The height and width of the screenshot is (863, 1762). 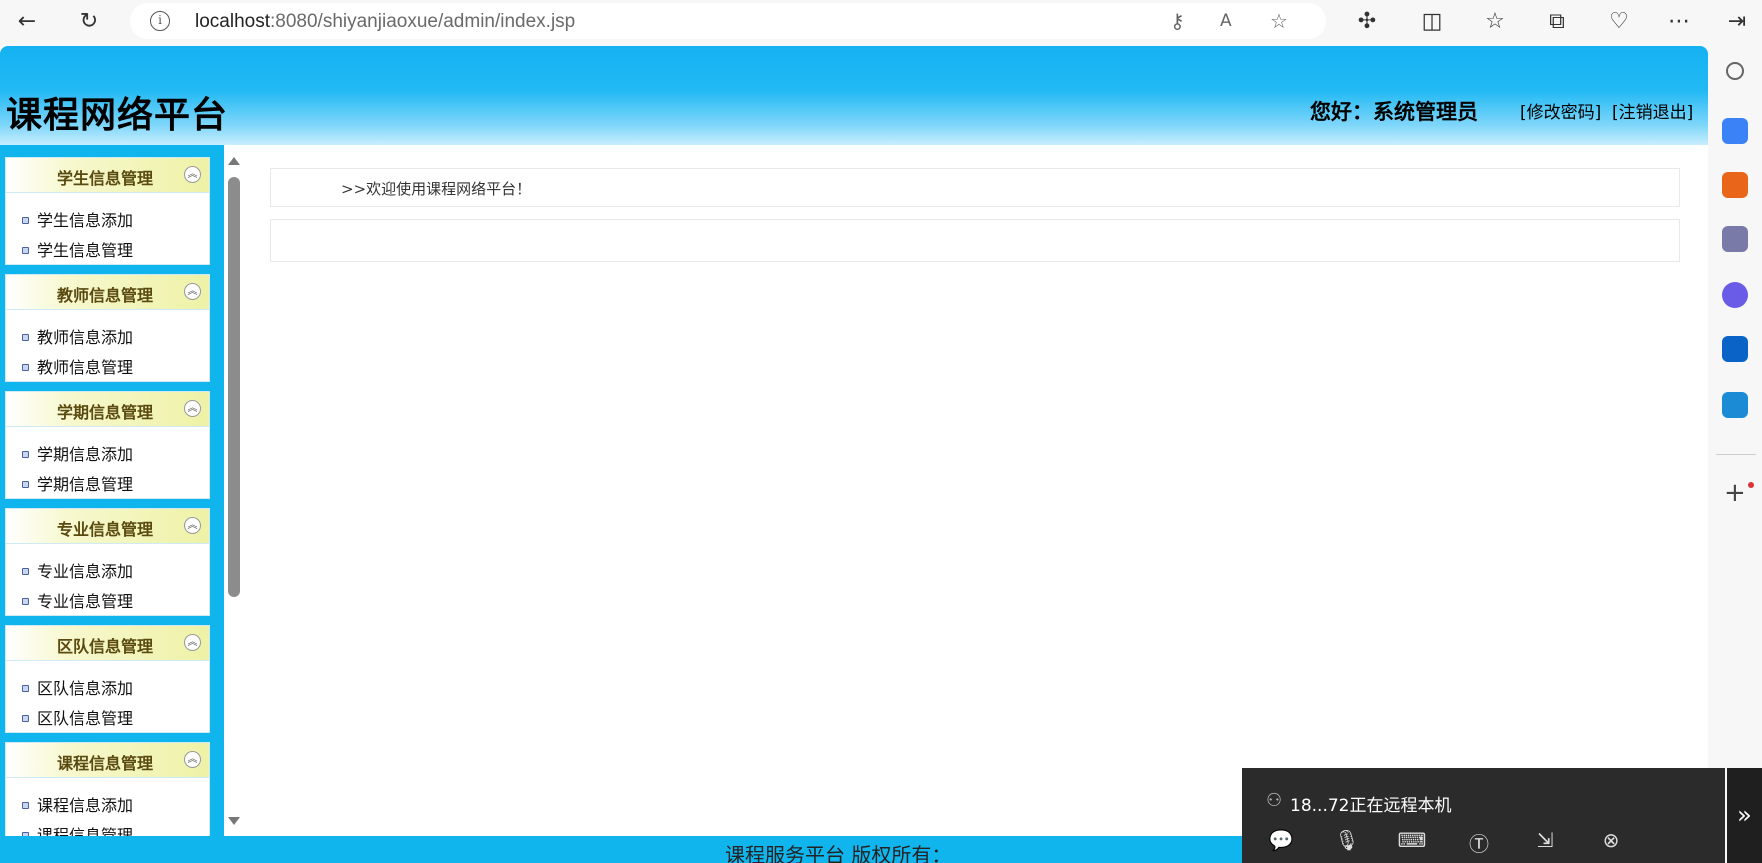 I want to click on split-screen-icon: ◫, so click(x=1432, y=21).